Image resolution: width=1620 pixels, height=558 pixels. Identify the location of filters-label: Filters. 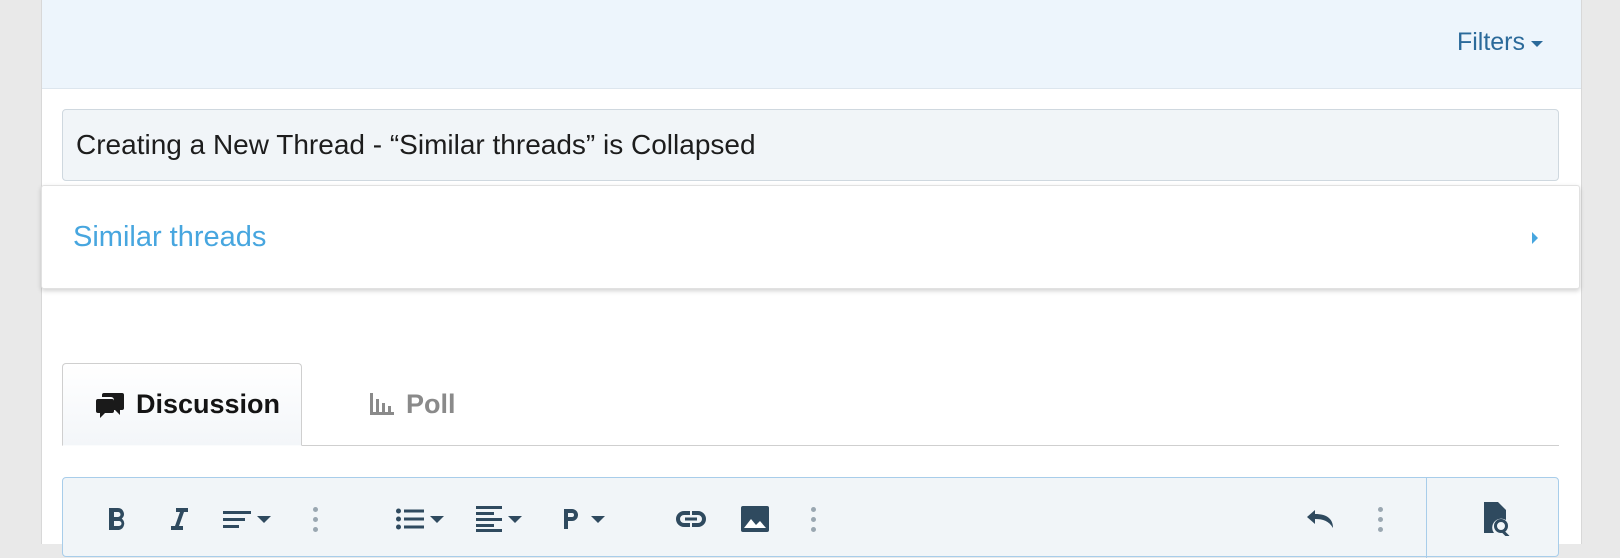
(1490, 42).